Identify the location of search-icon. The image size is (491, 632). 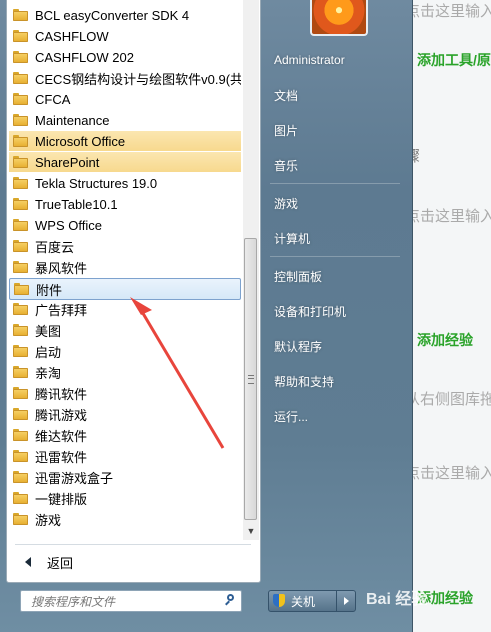
(230, 599).